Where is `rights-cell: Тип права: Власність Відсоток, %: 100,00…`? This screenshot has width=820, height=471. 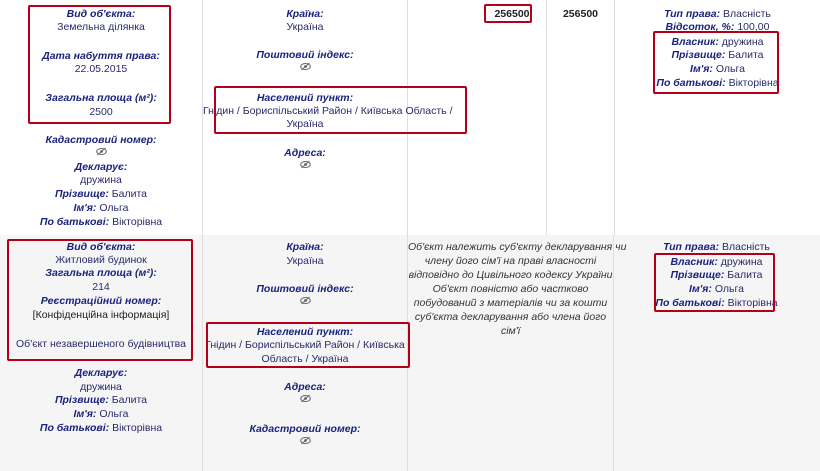
rights-cell: Тип права: Власність Відсоток, %: 100,00… is located at coordinates (717, 117).